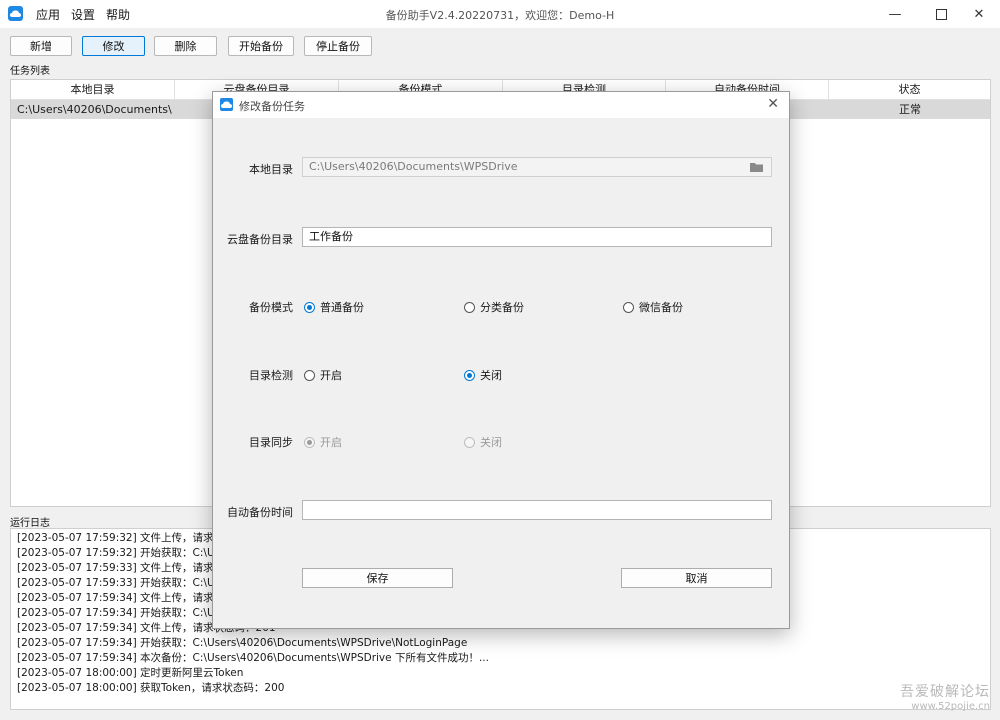 The height and width of the screenshot is (720, 1000). Describe the element at coordinates (950, 706) in the screenshot. I see `watermark-url: www.52pojie.cn` at that location.